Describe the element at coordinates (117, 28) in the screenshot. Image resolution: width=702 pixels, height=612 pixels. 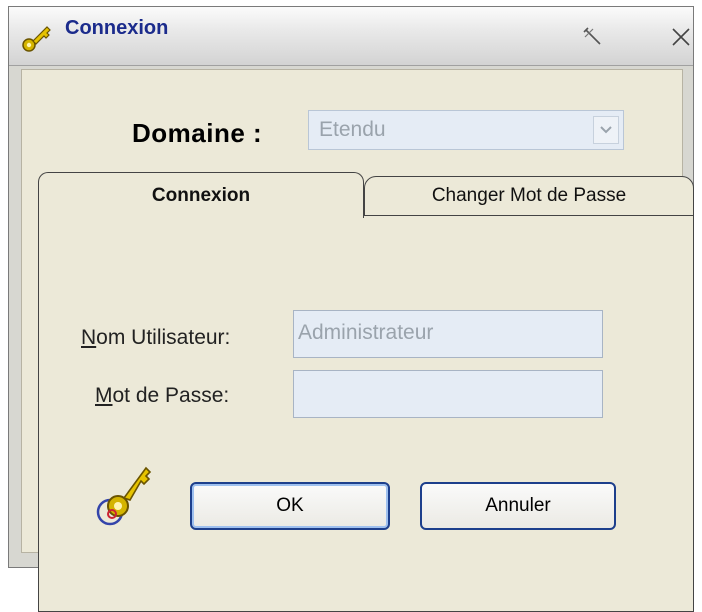
I see `window-title: Connexion` at that location.